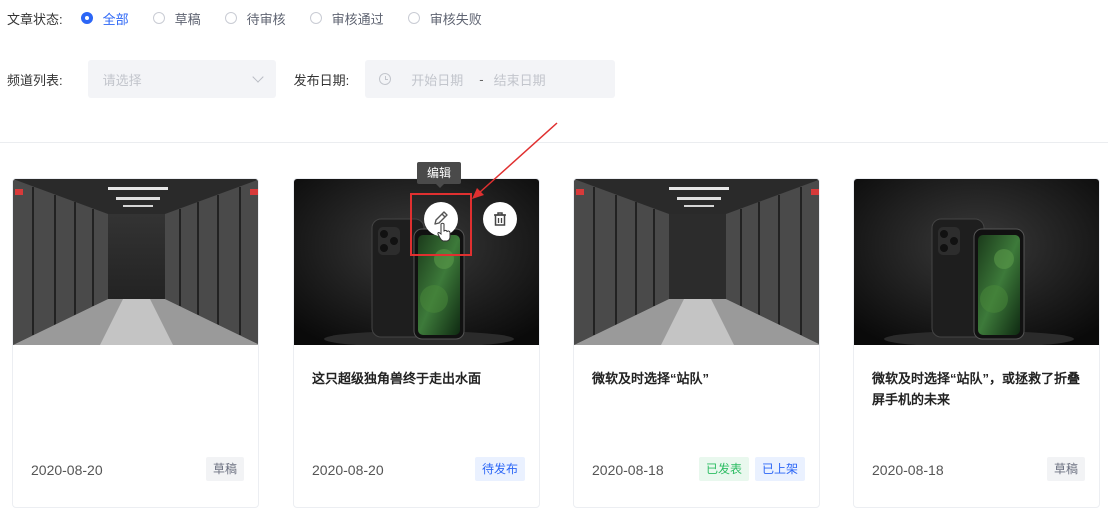 This screenshot has width=1108, height=508. Describe the element at coordinates (35, 80) in the screenshot. I see `channel-label: 频道列表:` at that location.